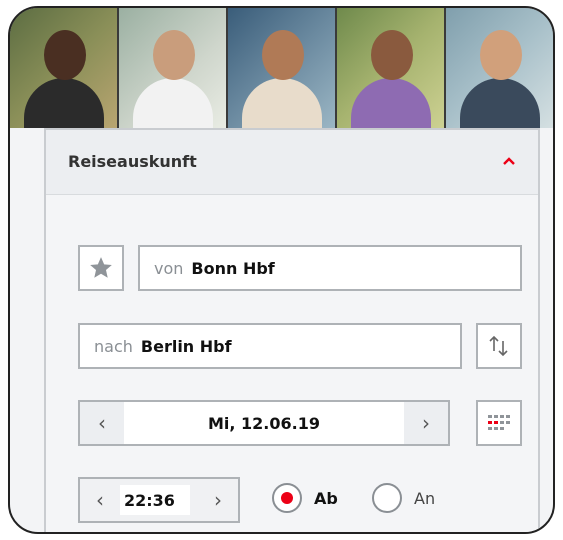  I want to click on swap-stations-button, so click(499, 346).